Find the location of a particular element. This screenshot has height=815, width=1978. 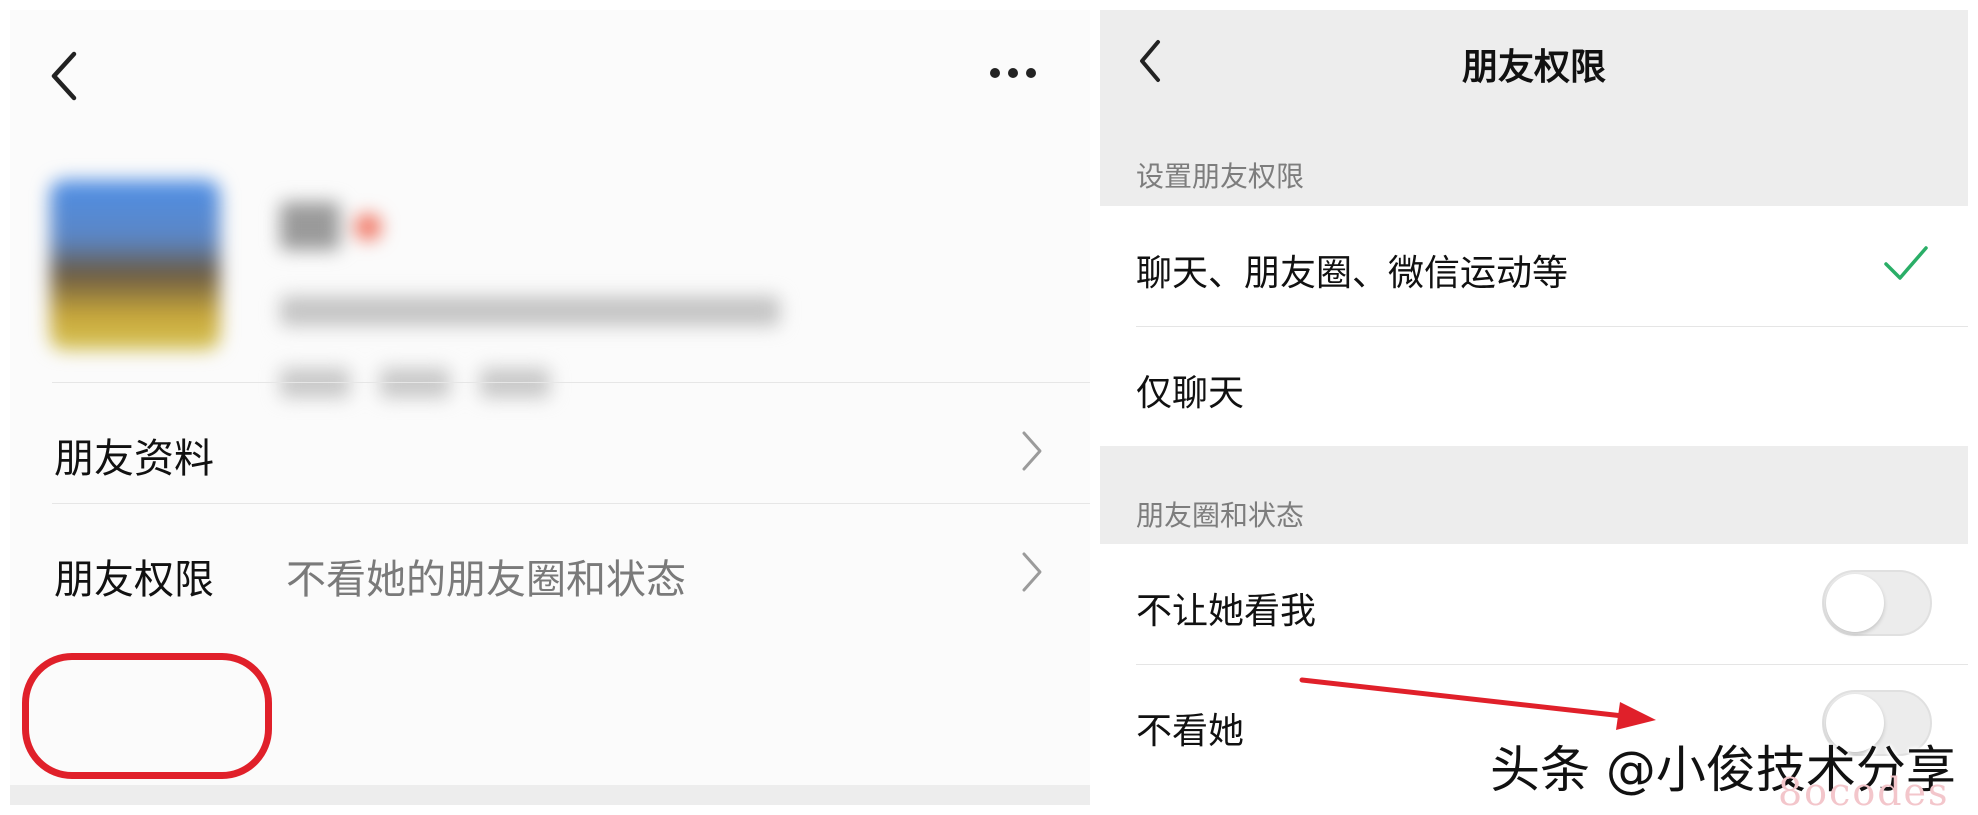

nav-bar: 朋友权限 is located at coordinates (1534, 60).